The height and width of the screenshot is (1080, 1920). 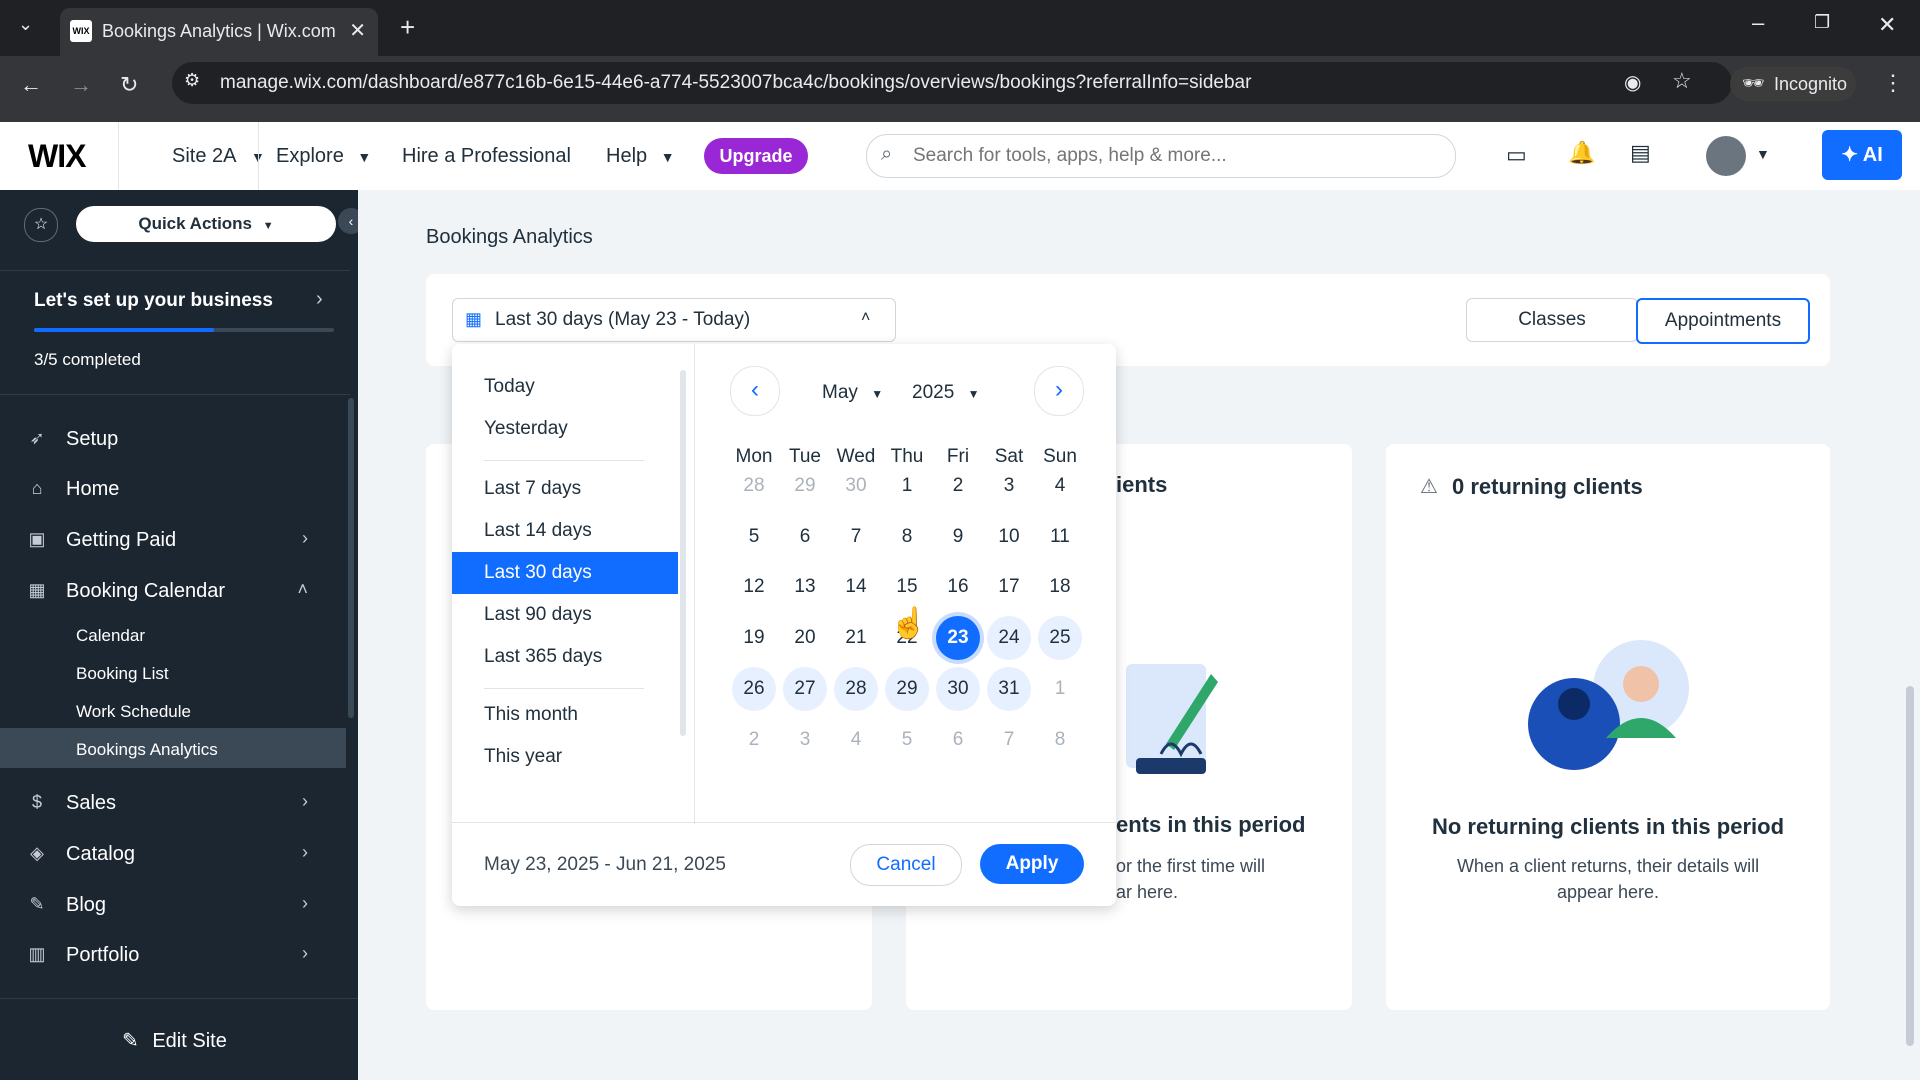 What do you see at coordinates (754, 689) in the screenshot?
I see `calendar-day: 26` at bounding box center [754, 689].